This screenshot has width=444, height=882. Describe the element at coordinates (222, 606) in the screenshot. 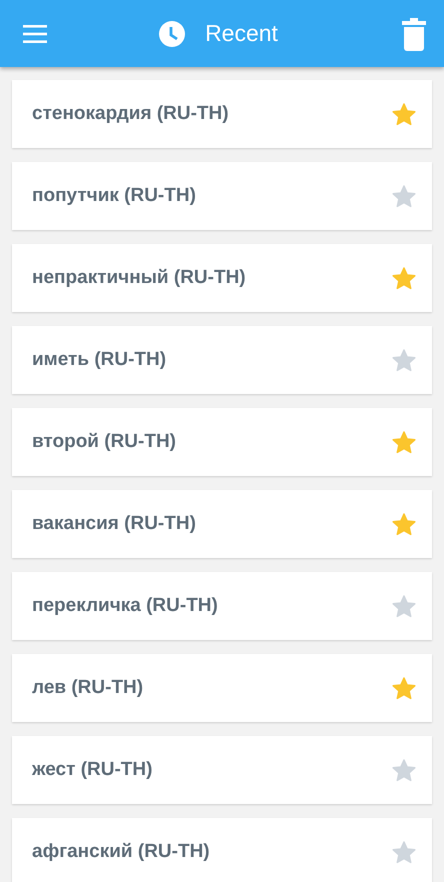

I see `history-item: перекличка (RU-TH)` at that location.